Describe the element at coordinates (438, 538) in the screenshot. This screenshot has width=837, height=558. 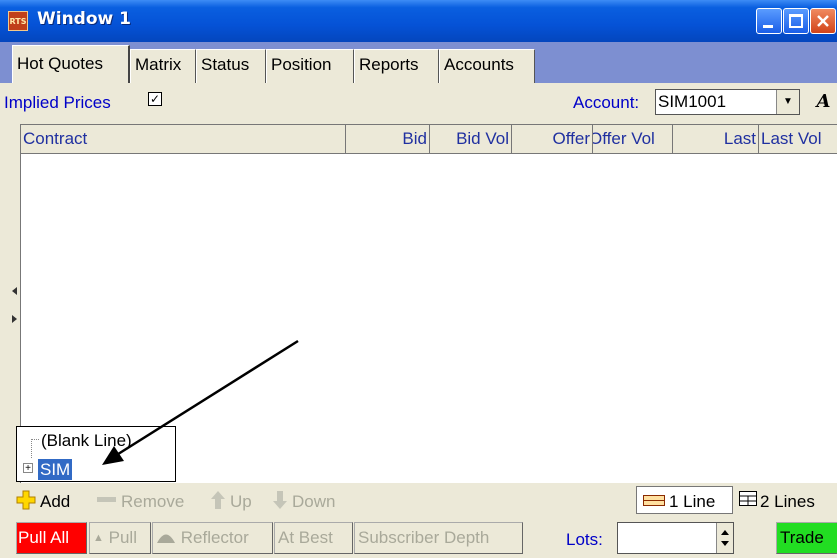
I see `subscriber-depth-button: Subscriber Depth` at that location.